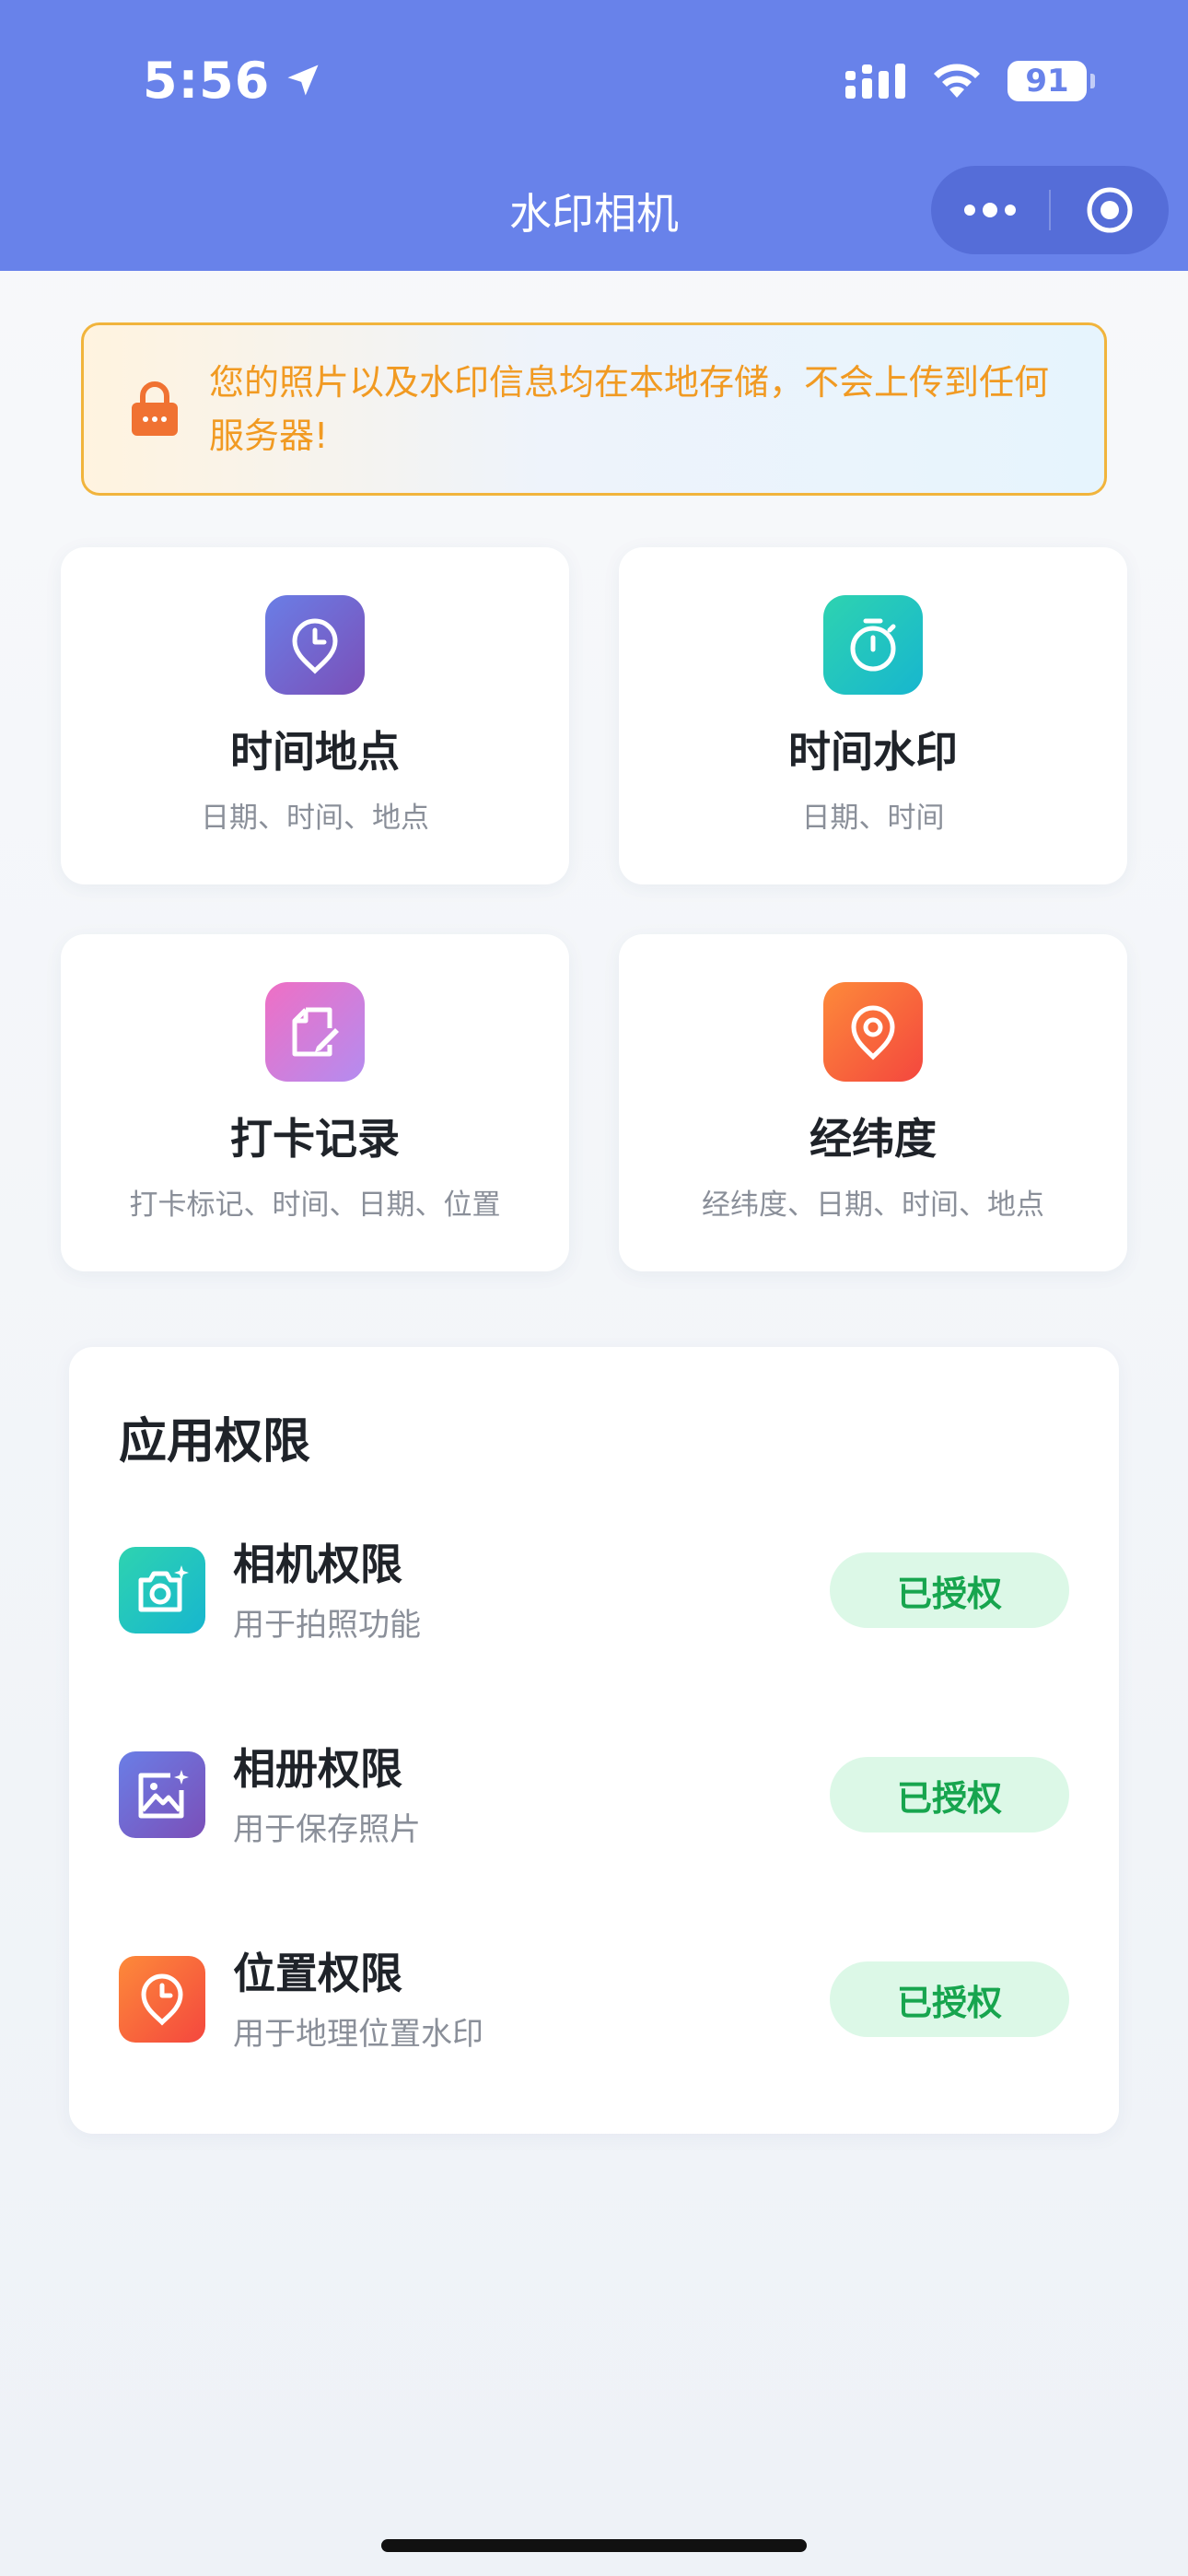 The width and height of the screenshot is (1188, 2576). What do you see at coordinates (162, 2000) in the screenshot?
I see `location-icon` at bounding box center [162, 2000].